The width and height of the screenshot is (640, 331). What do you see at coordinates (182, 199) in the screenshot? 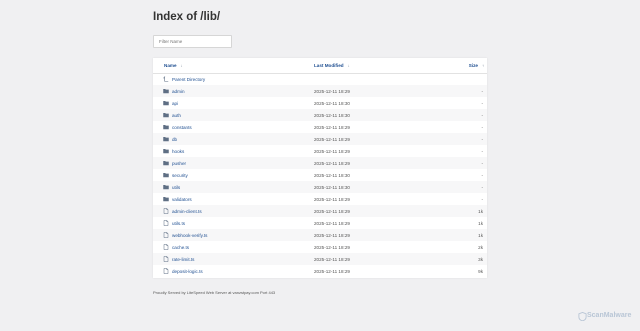
I see `entry-link: validators` at bounding box center [182, 199].